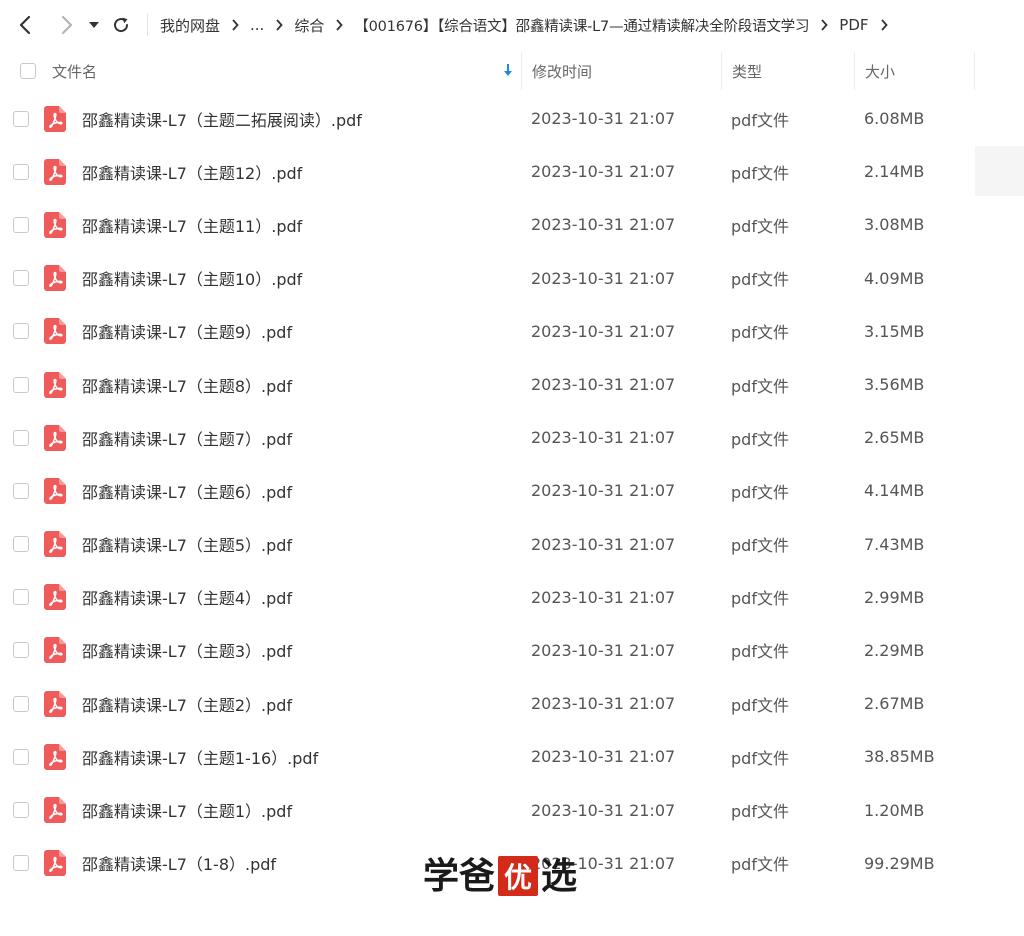 The image size is (1024, 936). Describe the element at coordinates (301, 331) in the screenshot. I see `file-name: 邵鑫精读课-L7（主题9）.pdf` at that location.